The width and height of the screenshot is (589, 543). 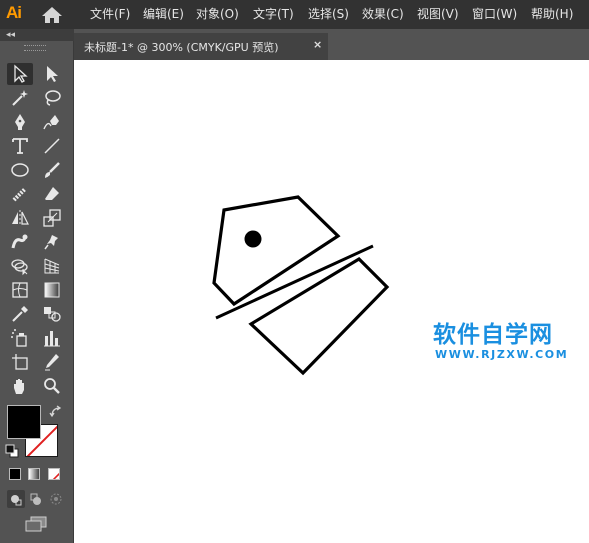 I want to click on gradient-mode-button, so click(x=34, y=474).